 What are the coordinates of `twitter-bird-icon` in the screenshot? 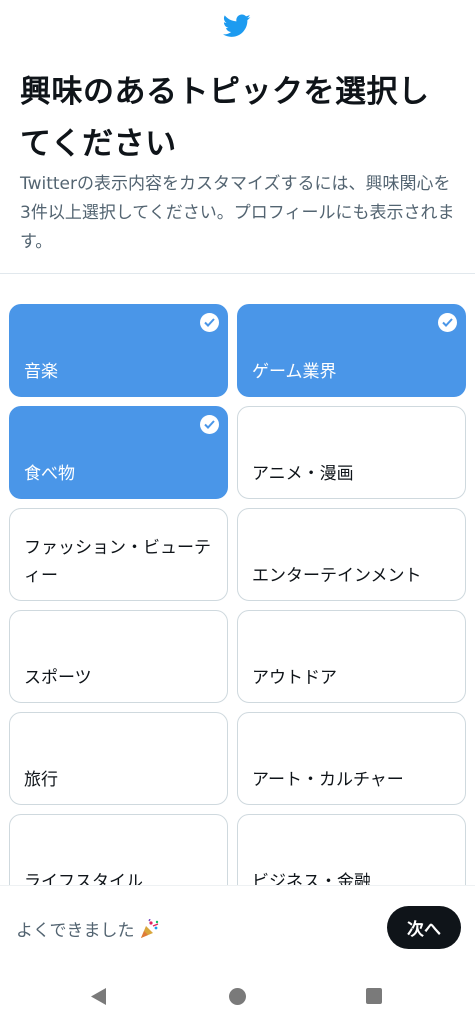 It's located at (237, 25).